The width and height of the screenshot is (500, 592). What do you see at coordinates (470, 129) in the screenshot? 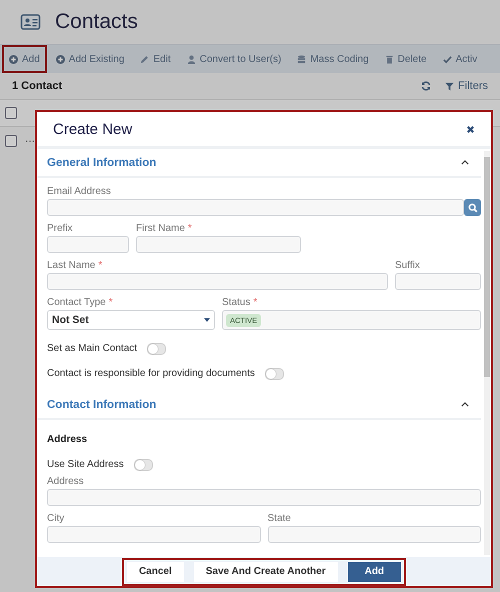
I see `close-icon` at bounding box center [470, 129].